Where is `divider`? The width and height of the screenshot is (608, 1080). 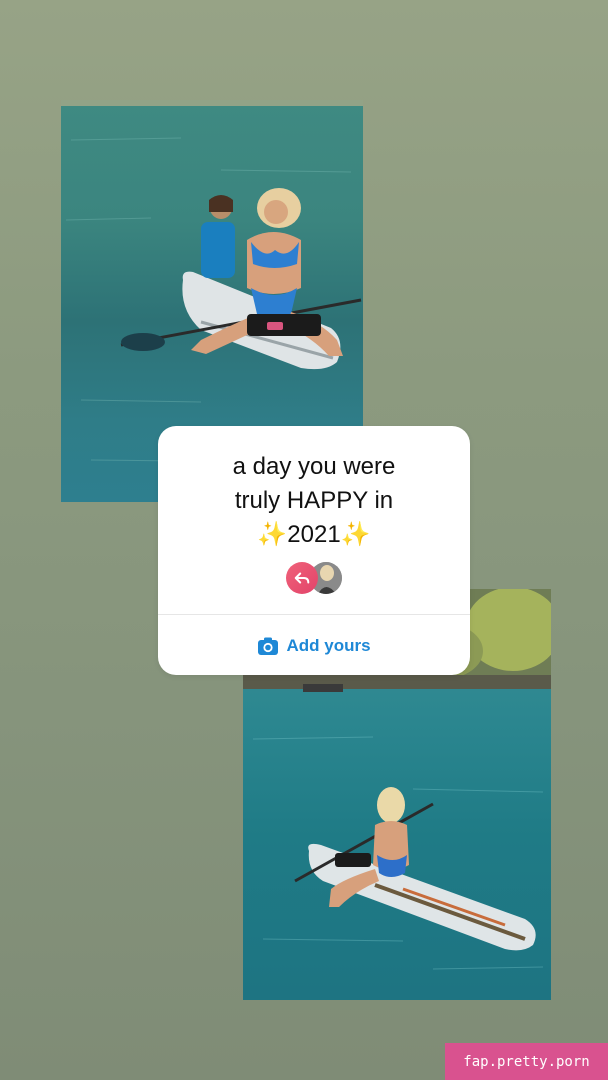 divider is located at coordinates (314, 614).